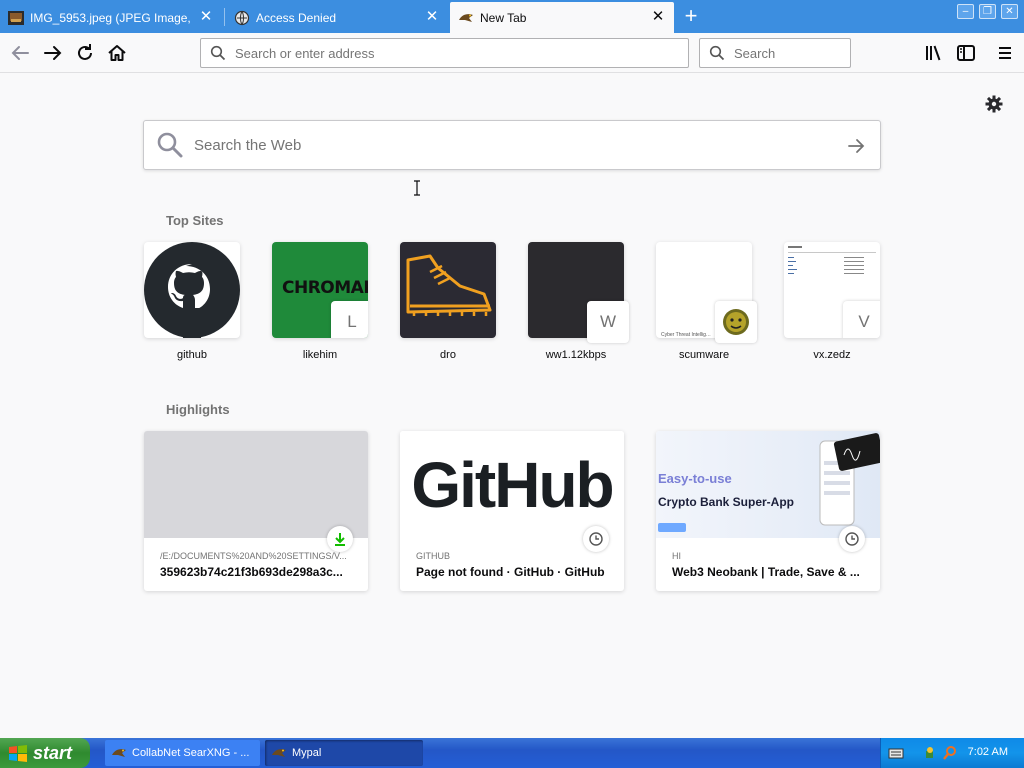  Describe the element at coordinates (195, 220) in the screenshot. I see `top-sites-heading: Top Sites` at that location.